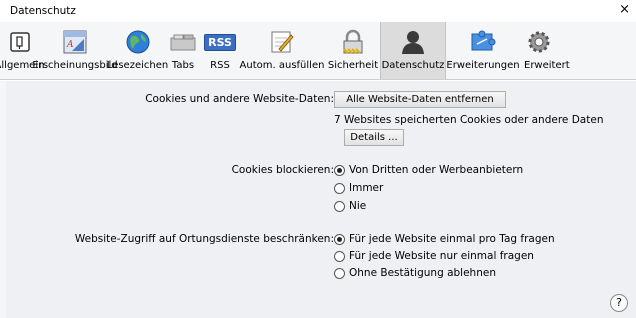  What do you see at coordinates (220, 42) in the screenshot?
I see `rss-icon: RSS` at bounding box center [220, 42].